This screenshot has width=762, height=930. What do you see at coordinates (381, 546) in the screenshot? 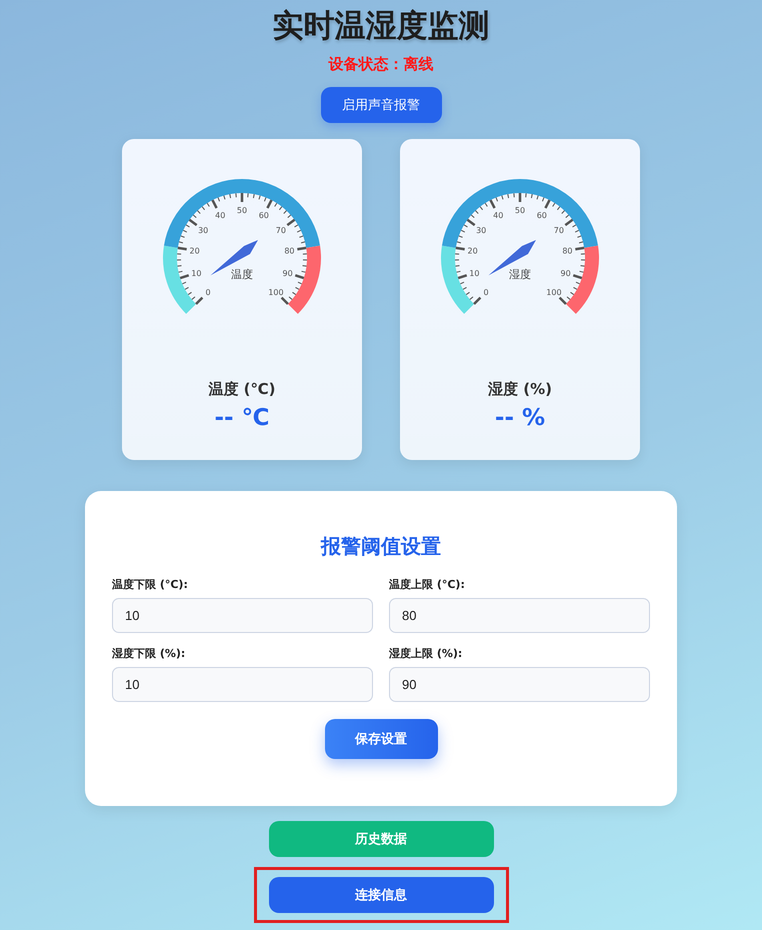
I see `panel-title: 报警阈值设置` at bounding box center [381, 546].